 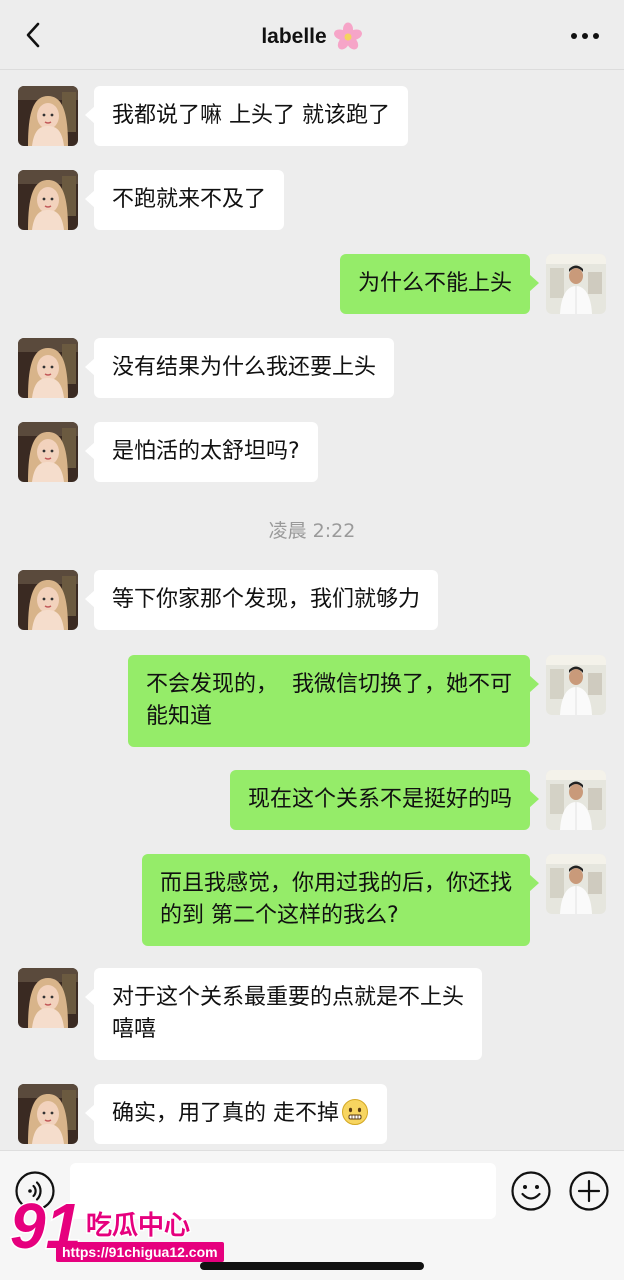 I want to click on more-options-button, so click(x=585, y=36).